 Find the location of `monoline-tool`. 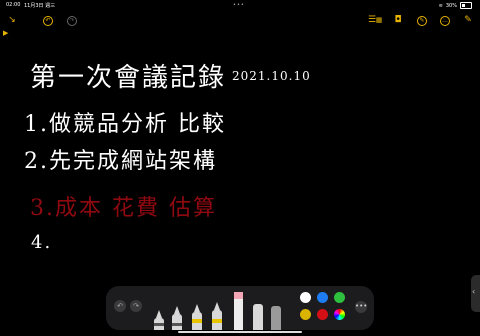

monoline-tool is located at coordinates (177, 318).